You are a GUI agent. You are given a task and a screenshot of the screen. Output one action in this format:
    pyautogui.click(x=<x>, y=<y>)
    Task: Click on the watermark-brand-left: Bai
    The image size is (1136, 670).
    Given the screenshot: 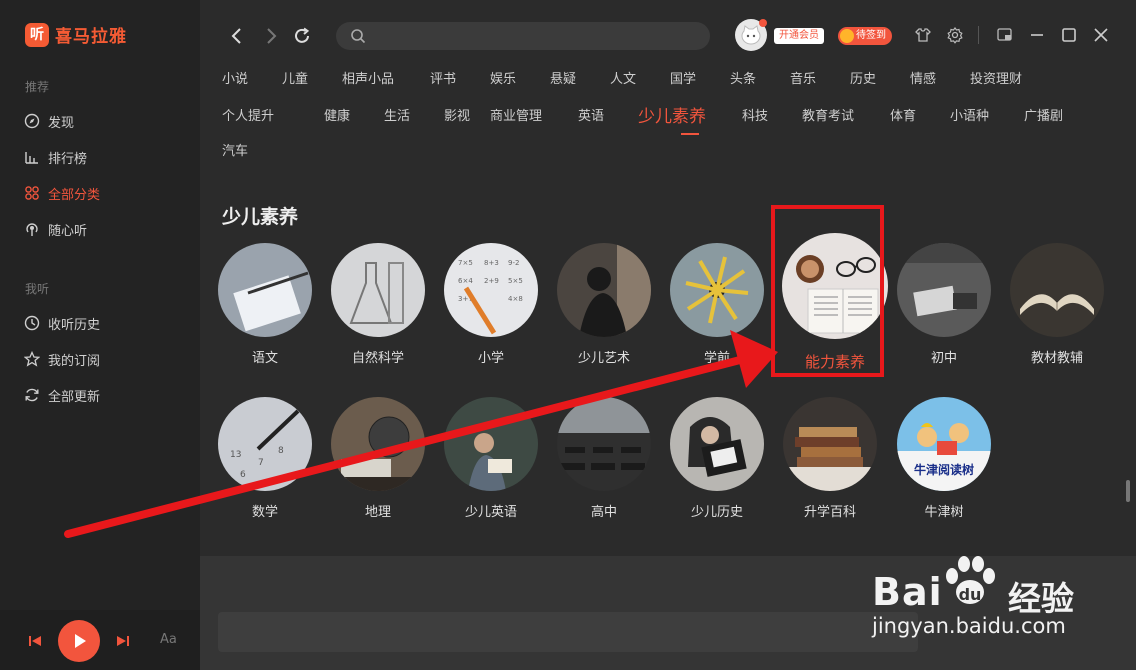 What is the action you would take?
    pyautogui.click(x=907, y=592)
    